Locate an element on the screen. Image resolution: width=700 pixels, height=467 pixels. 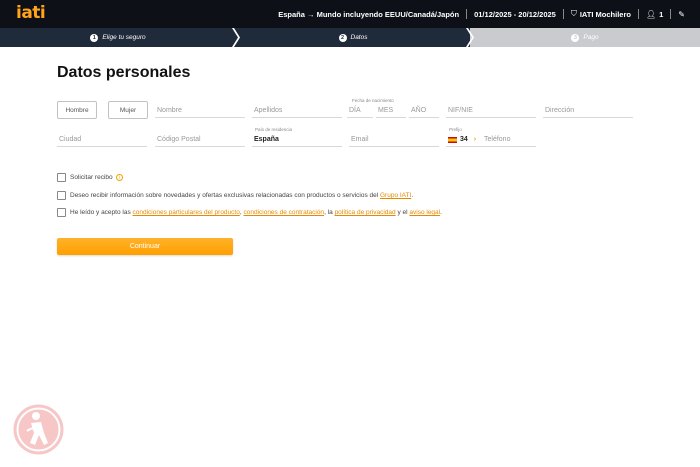
step-number: 2 is located at coordinates (342, 37).